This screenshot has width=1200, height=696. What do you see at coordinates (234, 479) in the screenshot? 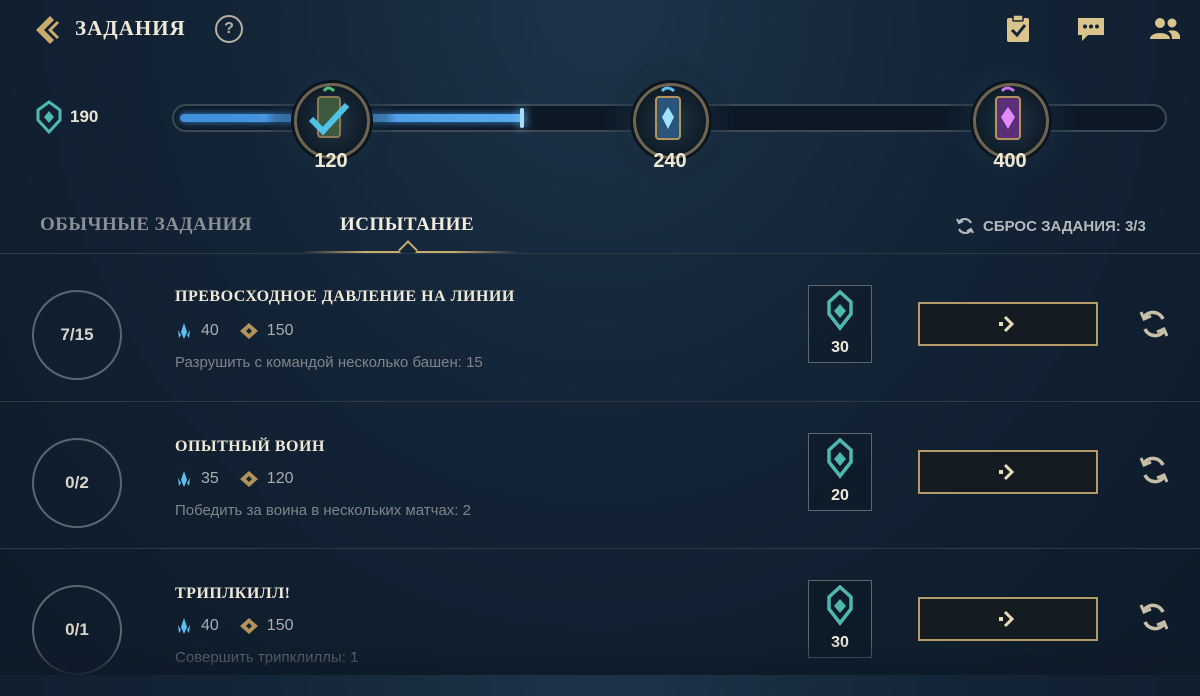
I see `quest-rewards: 35 120` at bounding box center [234, 479].